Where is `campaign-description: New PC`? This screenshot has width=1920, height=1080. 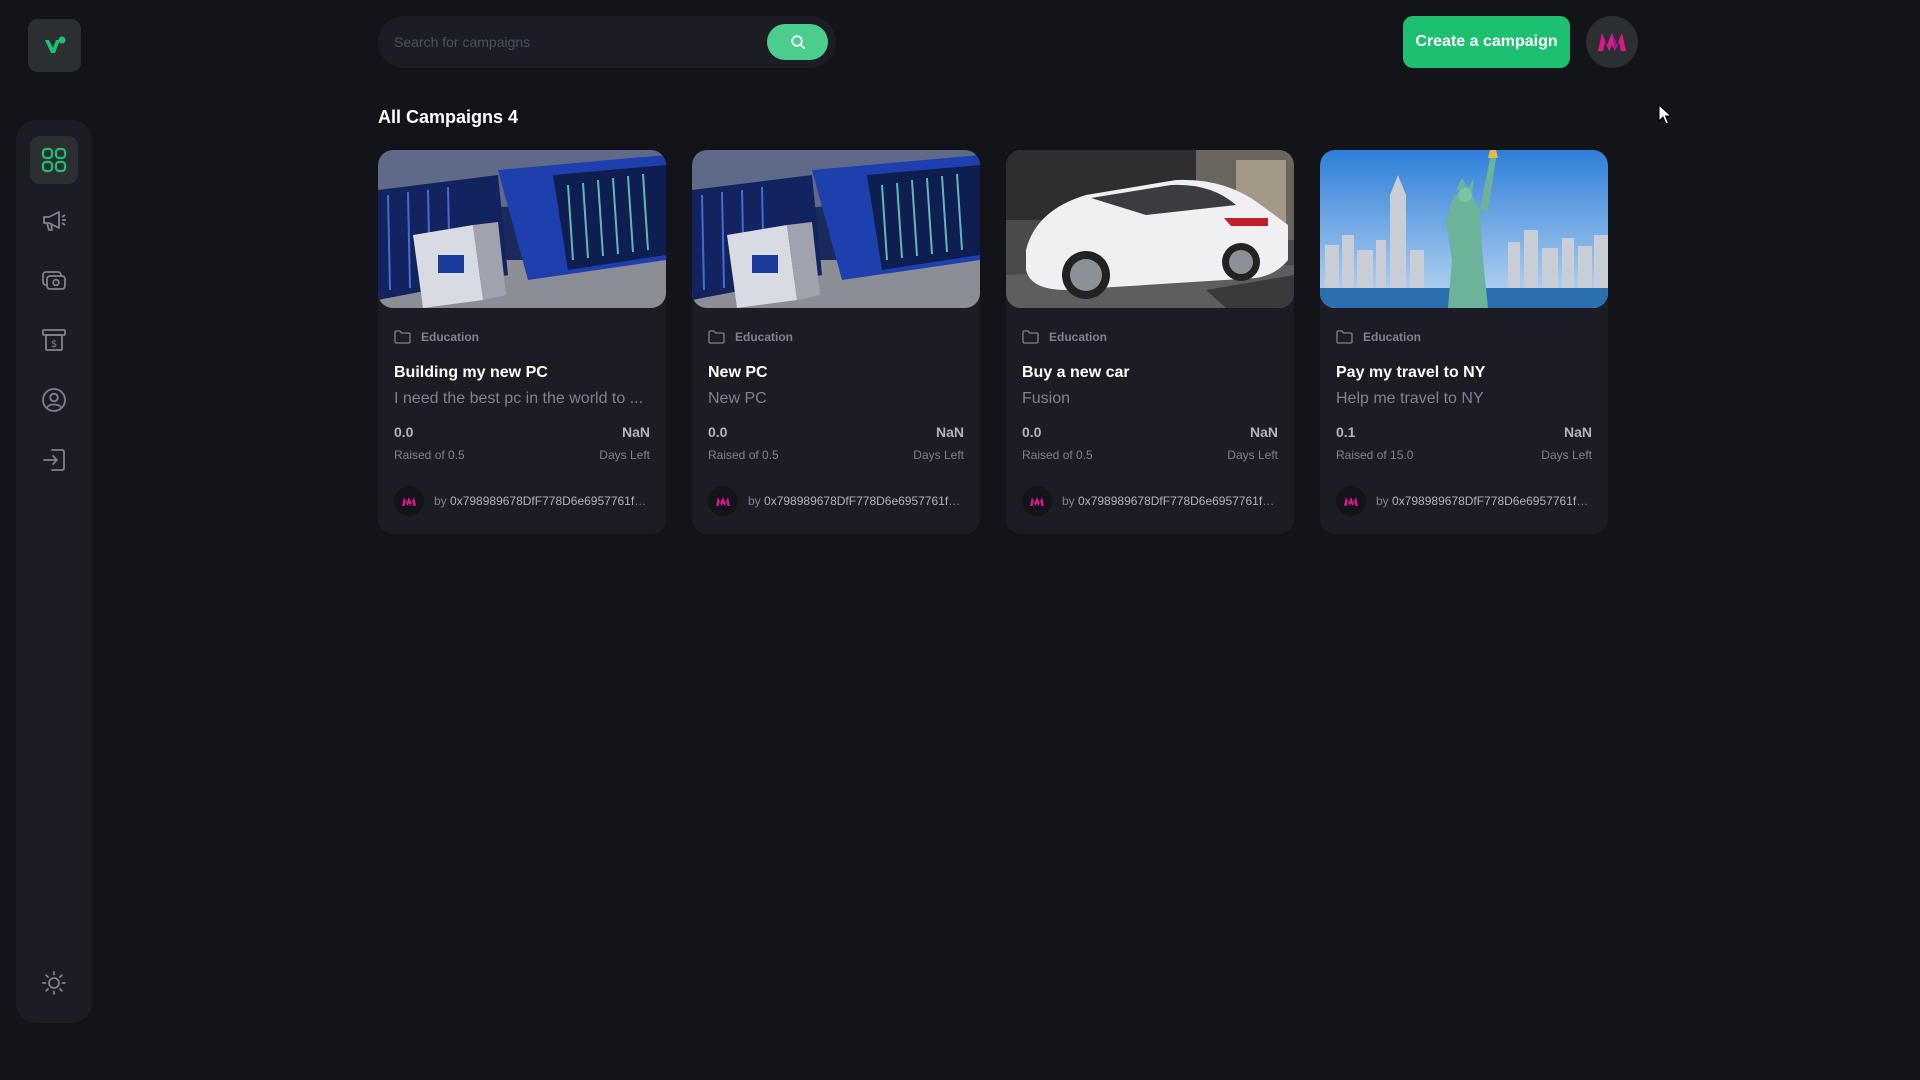 campaign-description: New PC is located at coordinates (737, 398).